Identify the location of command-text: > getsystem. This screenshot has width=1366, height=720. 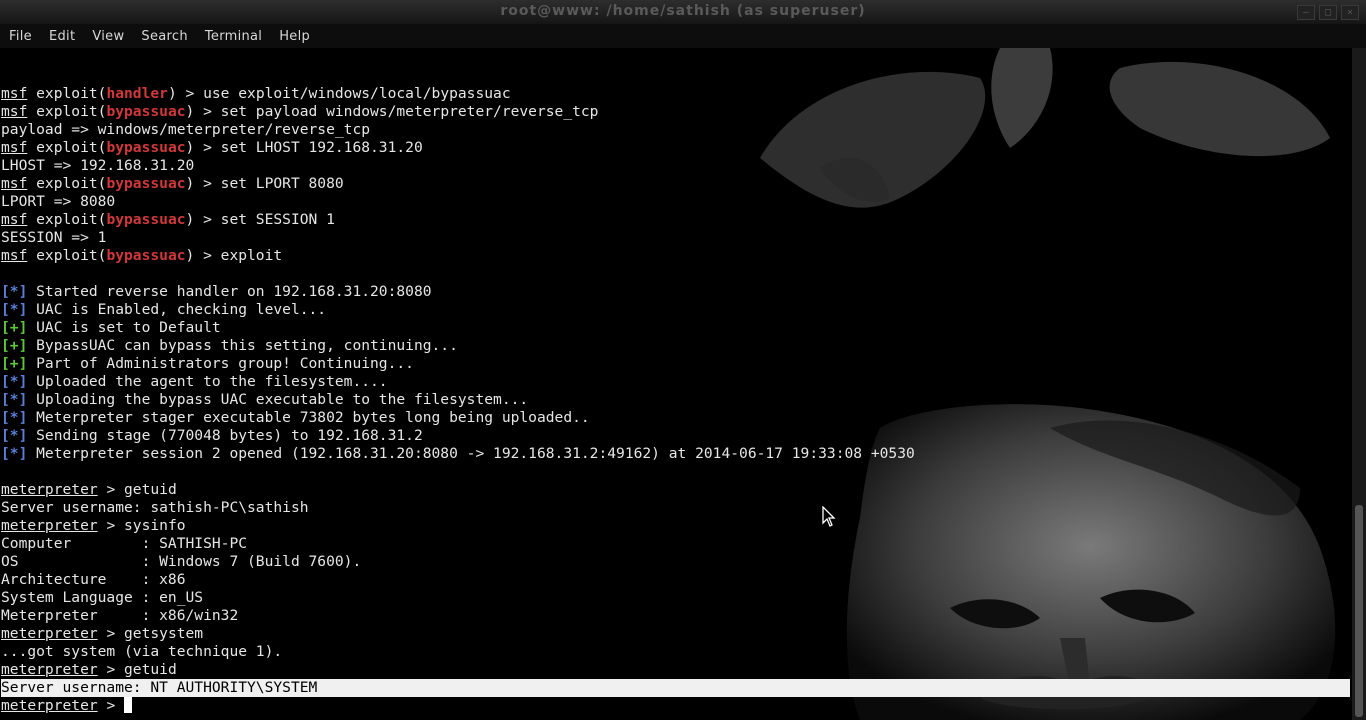
(150, 633).